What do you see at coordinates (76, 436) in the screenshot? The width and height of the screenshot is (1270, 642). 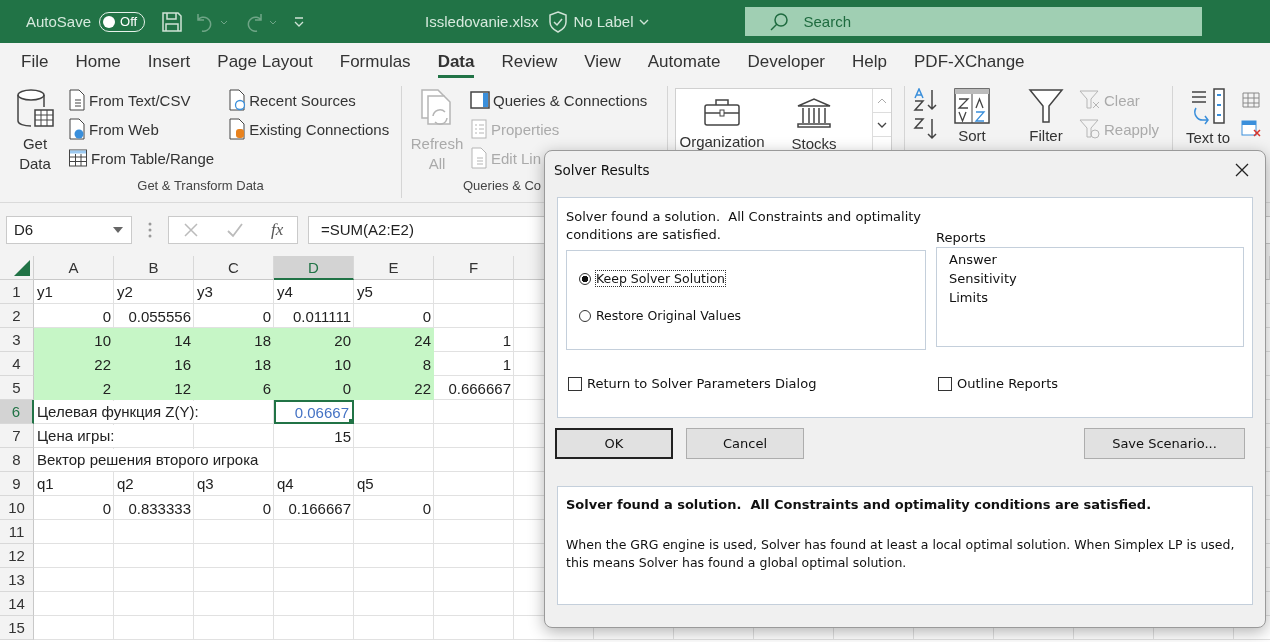 I see `table-cell: Цена игры:` at bounding box center [76, 436].